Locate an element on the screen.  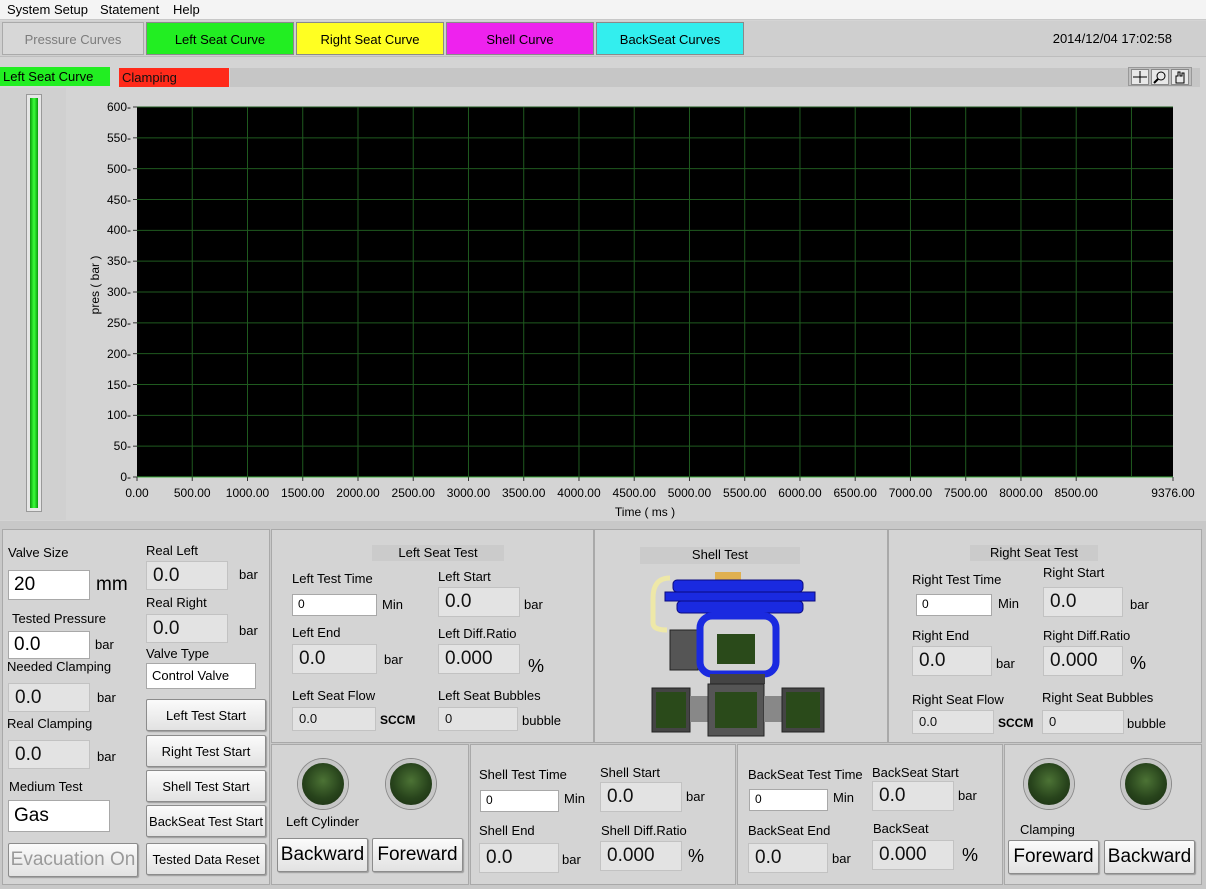
left-diff-ratio-field: 0.000 is located at coordinates (479, 659).